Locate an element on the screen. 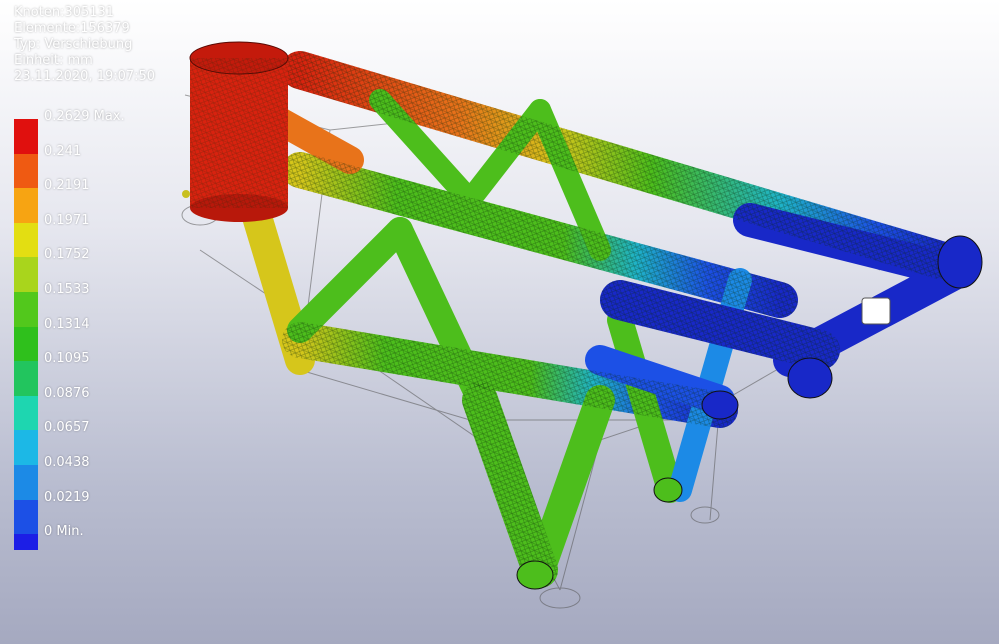 This screenshot has height=644, width=999. steering-head is located at coordinates (235, 131).